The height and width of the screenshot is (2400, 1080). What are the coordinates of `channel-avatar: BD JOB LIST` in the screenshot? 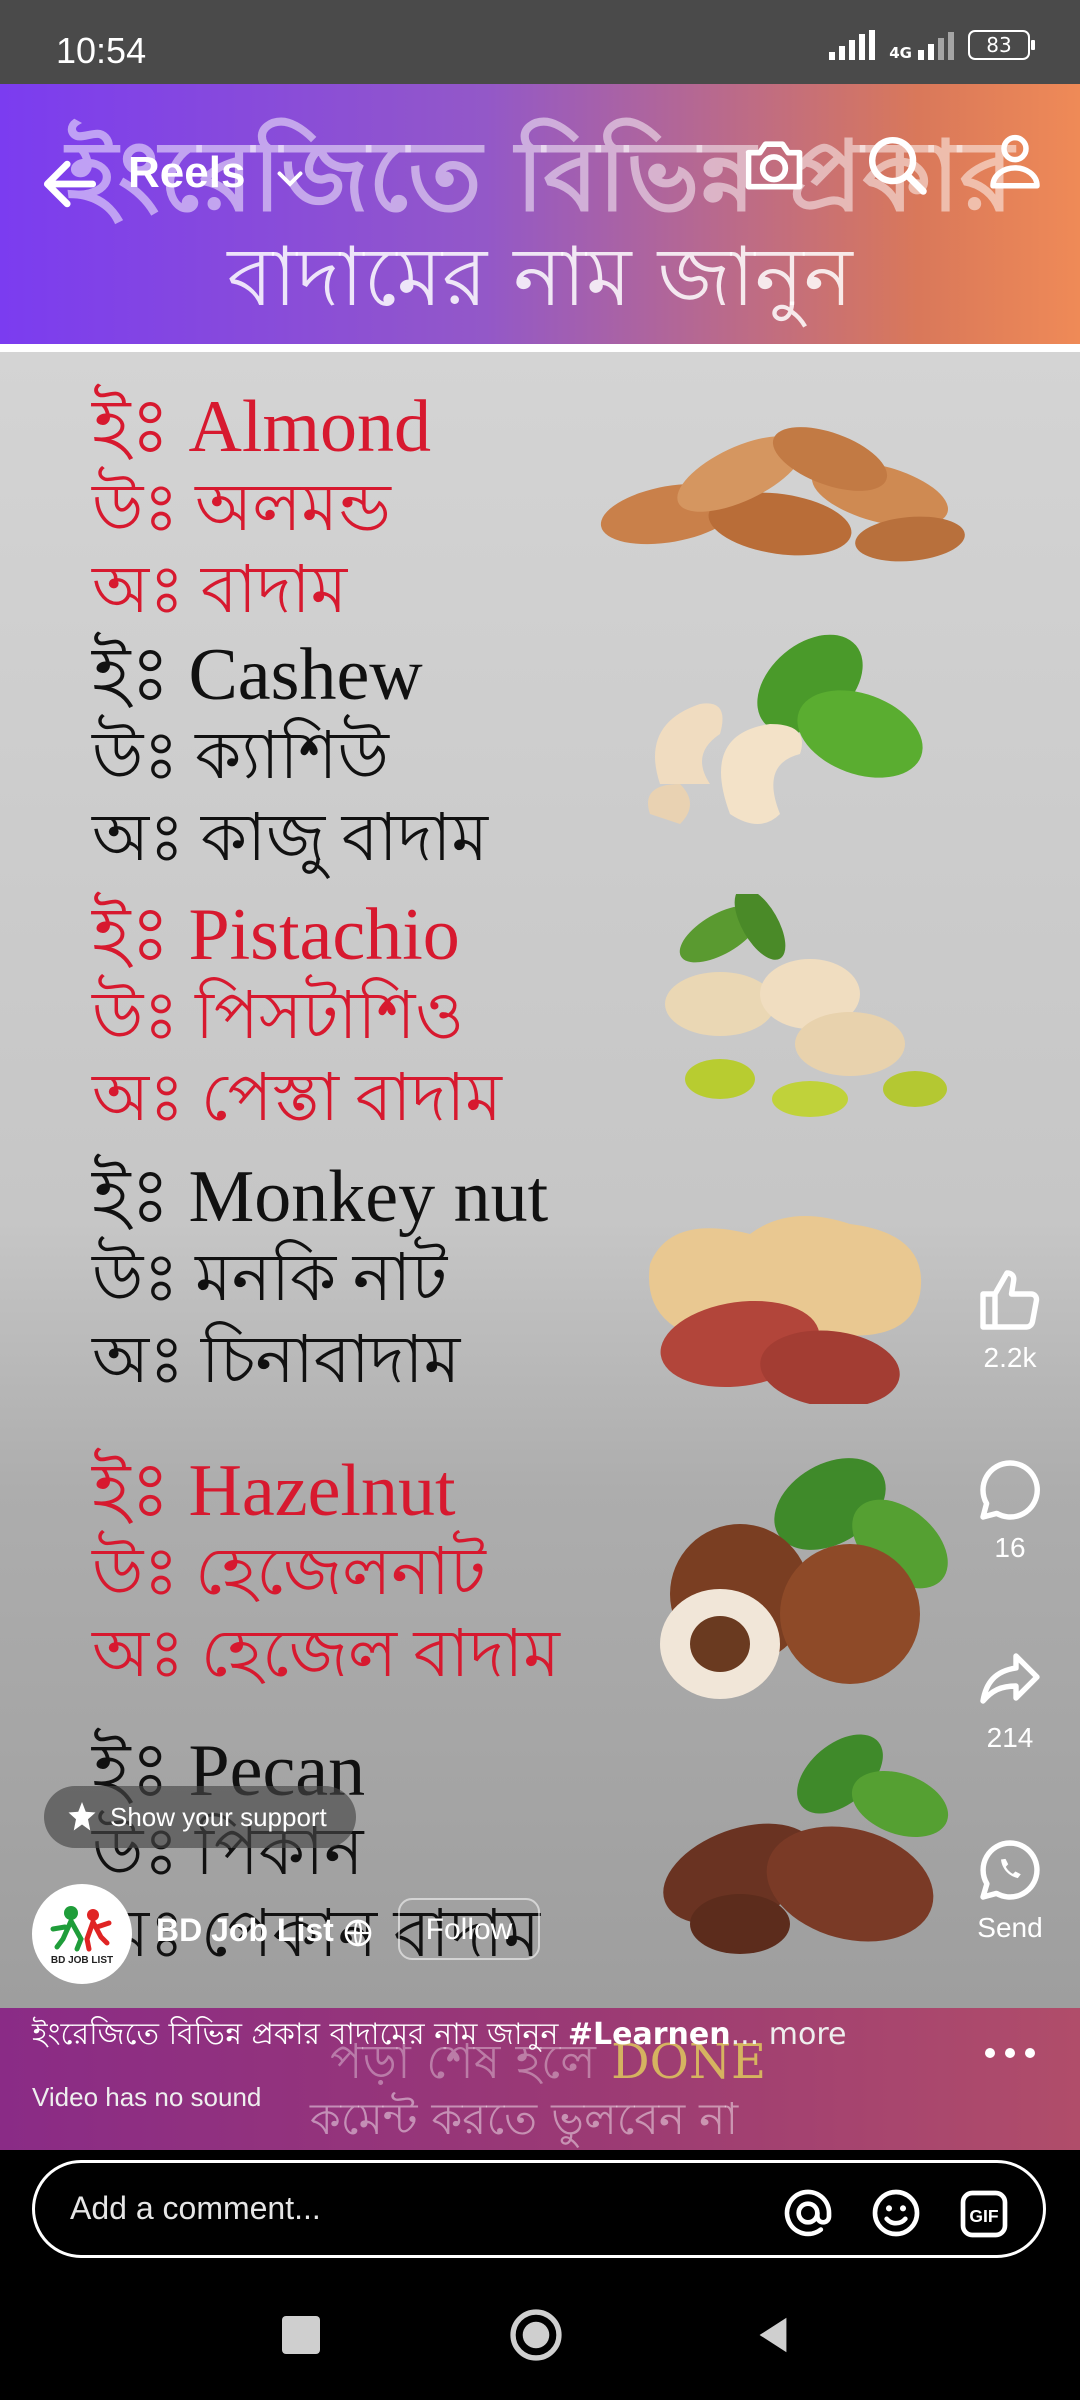 It's located at (82, 1934).